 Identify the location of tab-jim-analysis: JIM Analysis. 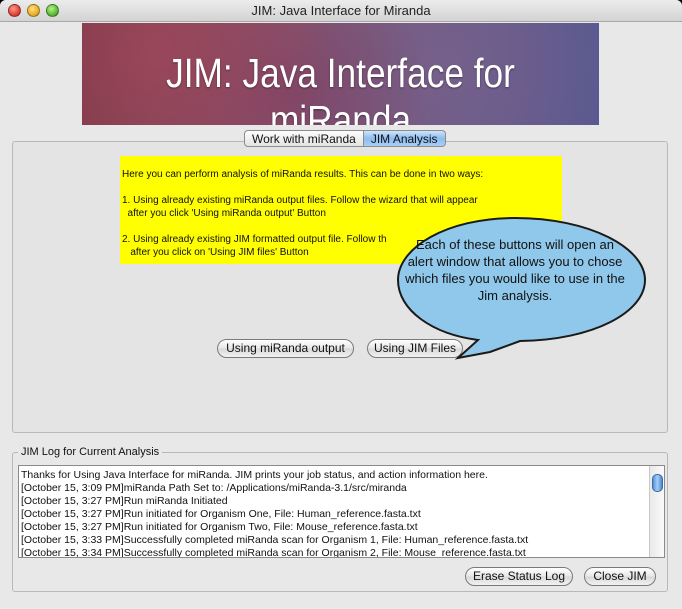
(404, 138).